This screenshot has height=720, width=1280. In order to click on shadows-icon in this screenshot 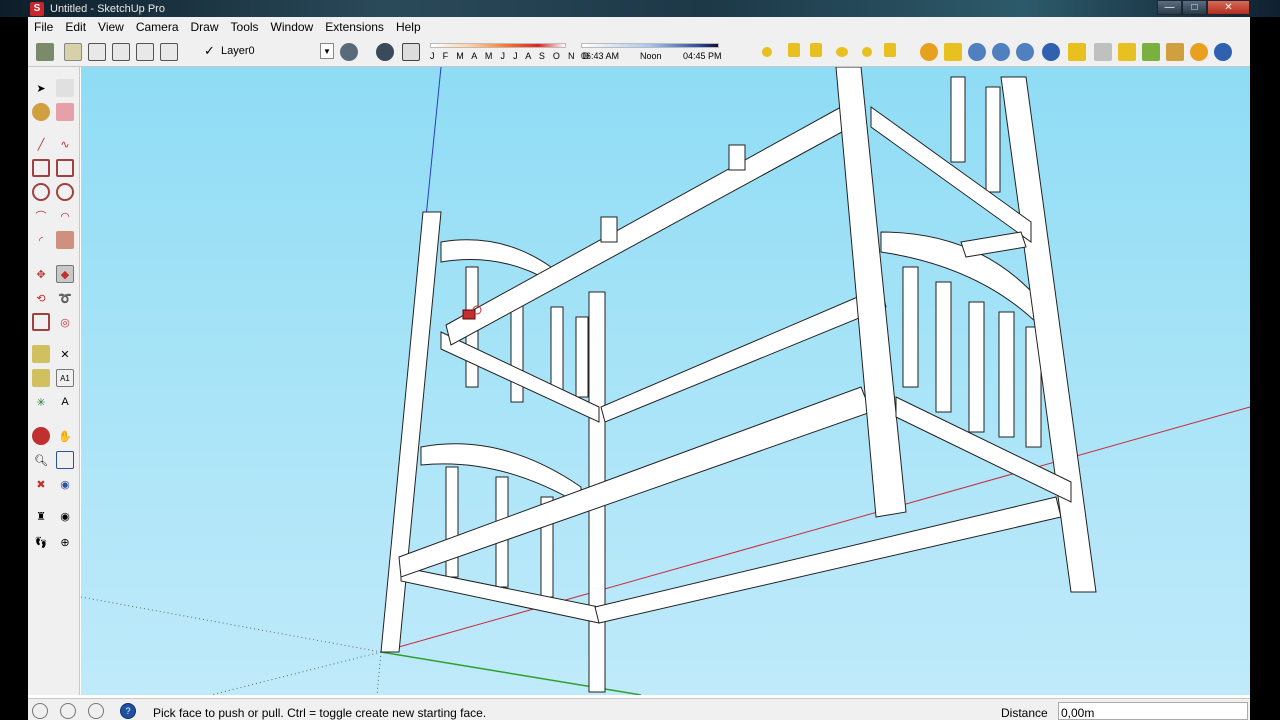, I will do `click(385, 52)`.